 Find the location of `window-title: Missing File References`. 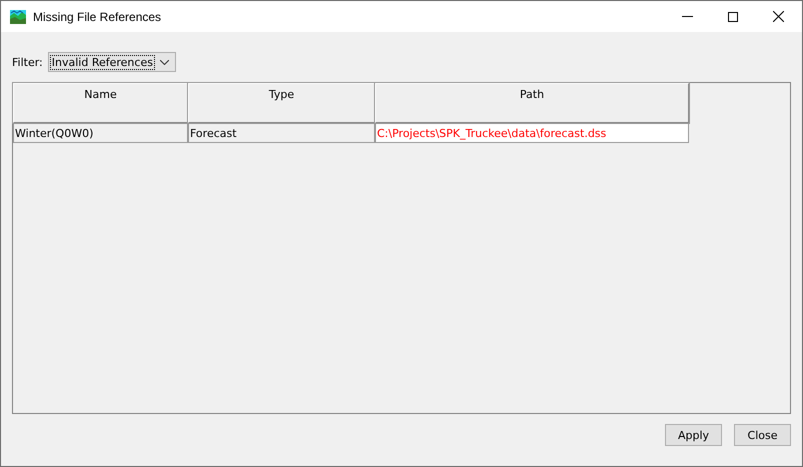

window-title: Missing File References is located at coordinates (97, 17).